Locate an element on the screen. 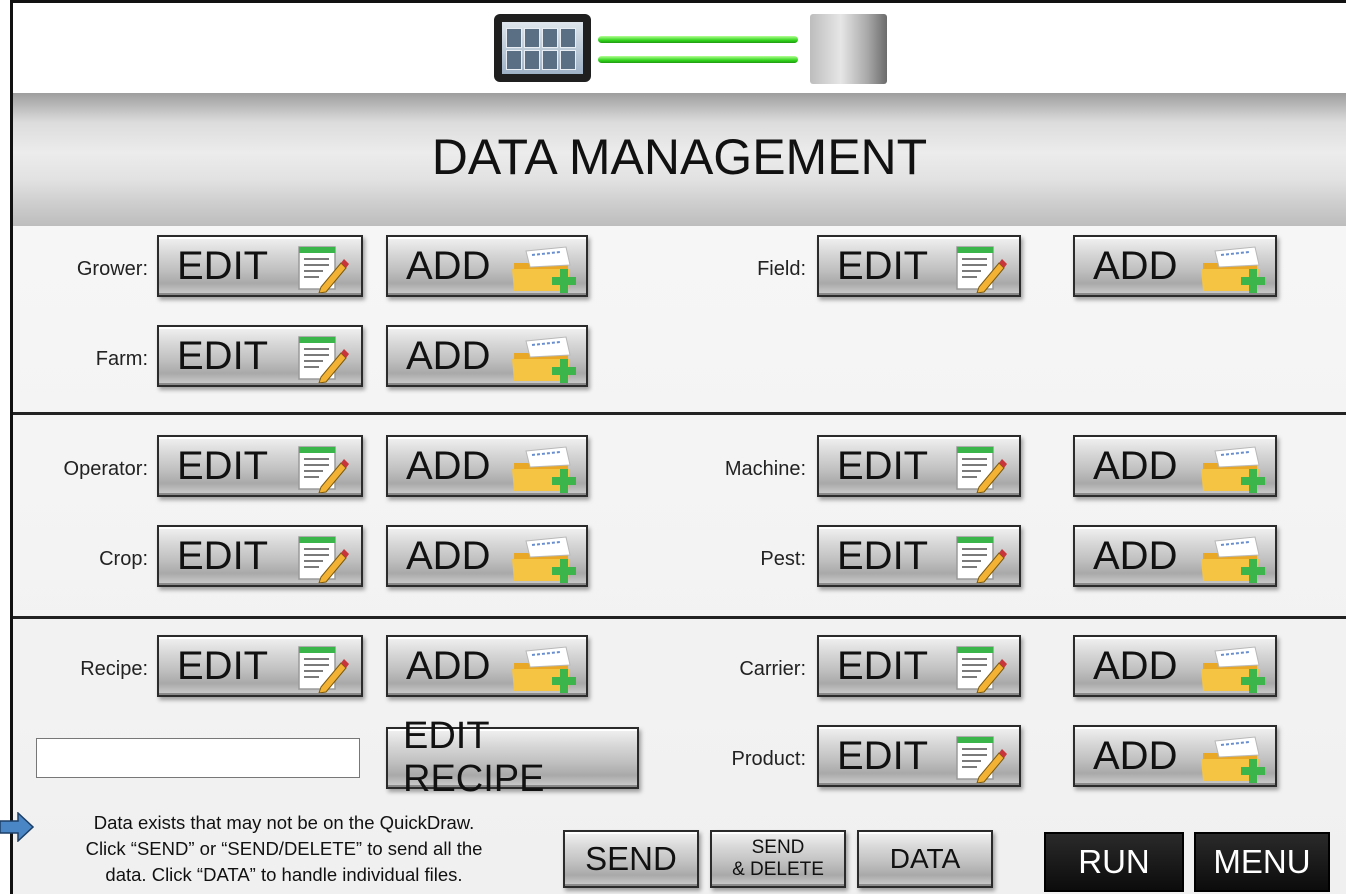 Image resolution: width=1346 pixels, height=894 pixels. carrier-label: Carrier: is located at coordinates (772, 669).